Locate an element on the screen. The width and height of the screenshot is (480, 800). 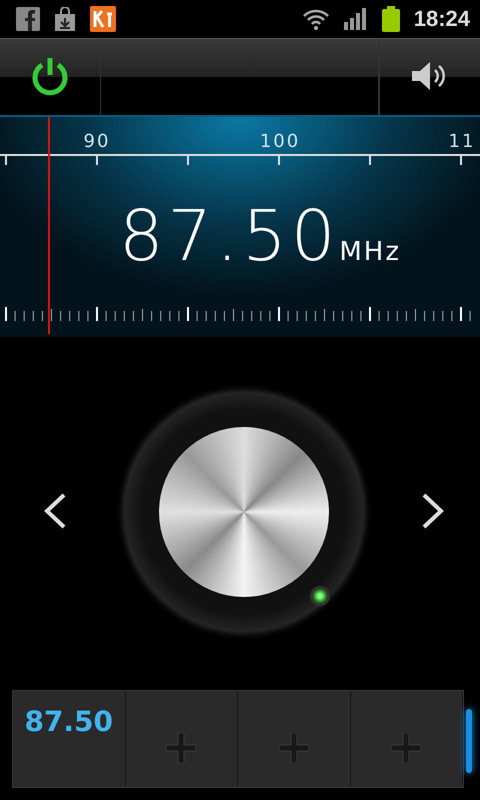
signal-icon is located at coordinates (356, 19).